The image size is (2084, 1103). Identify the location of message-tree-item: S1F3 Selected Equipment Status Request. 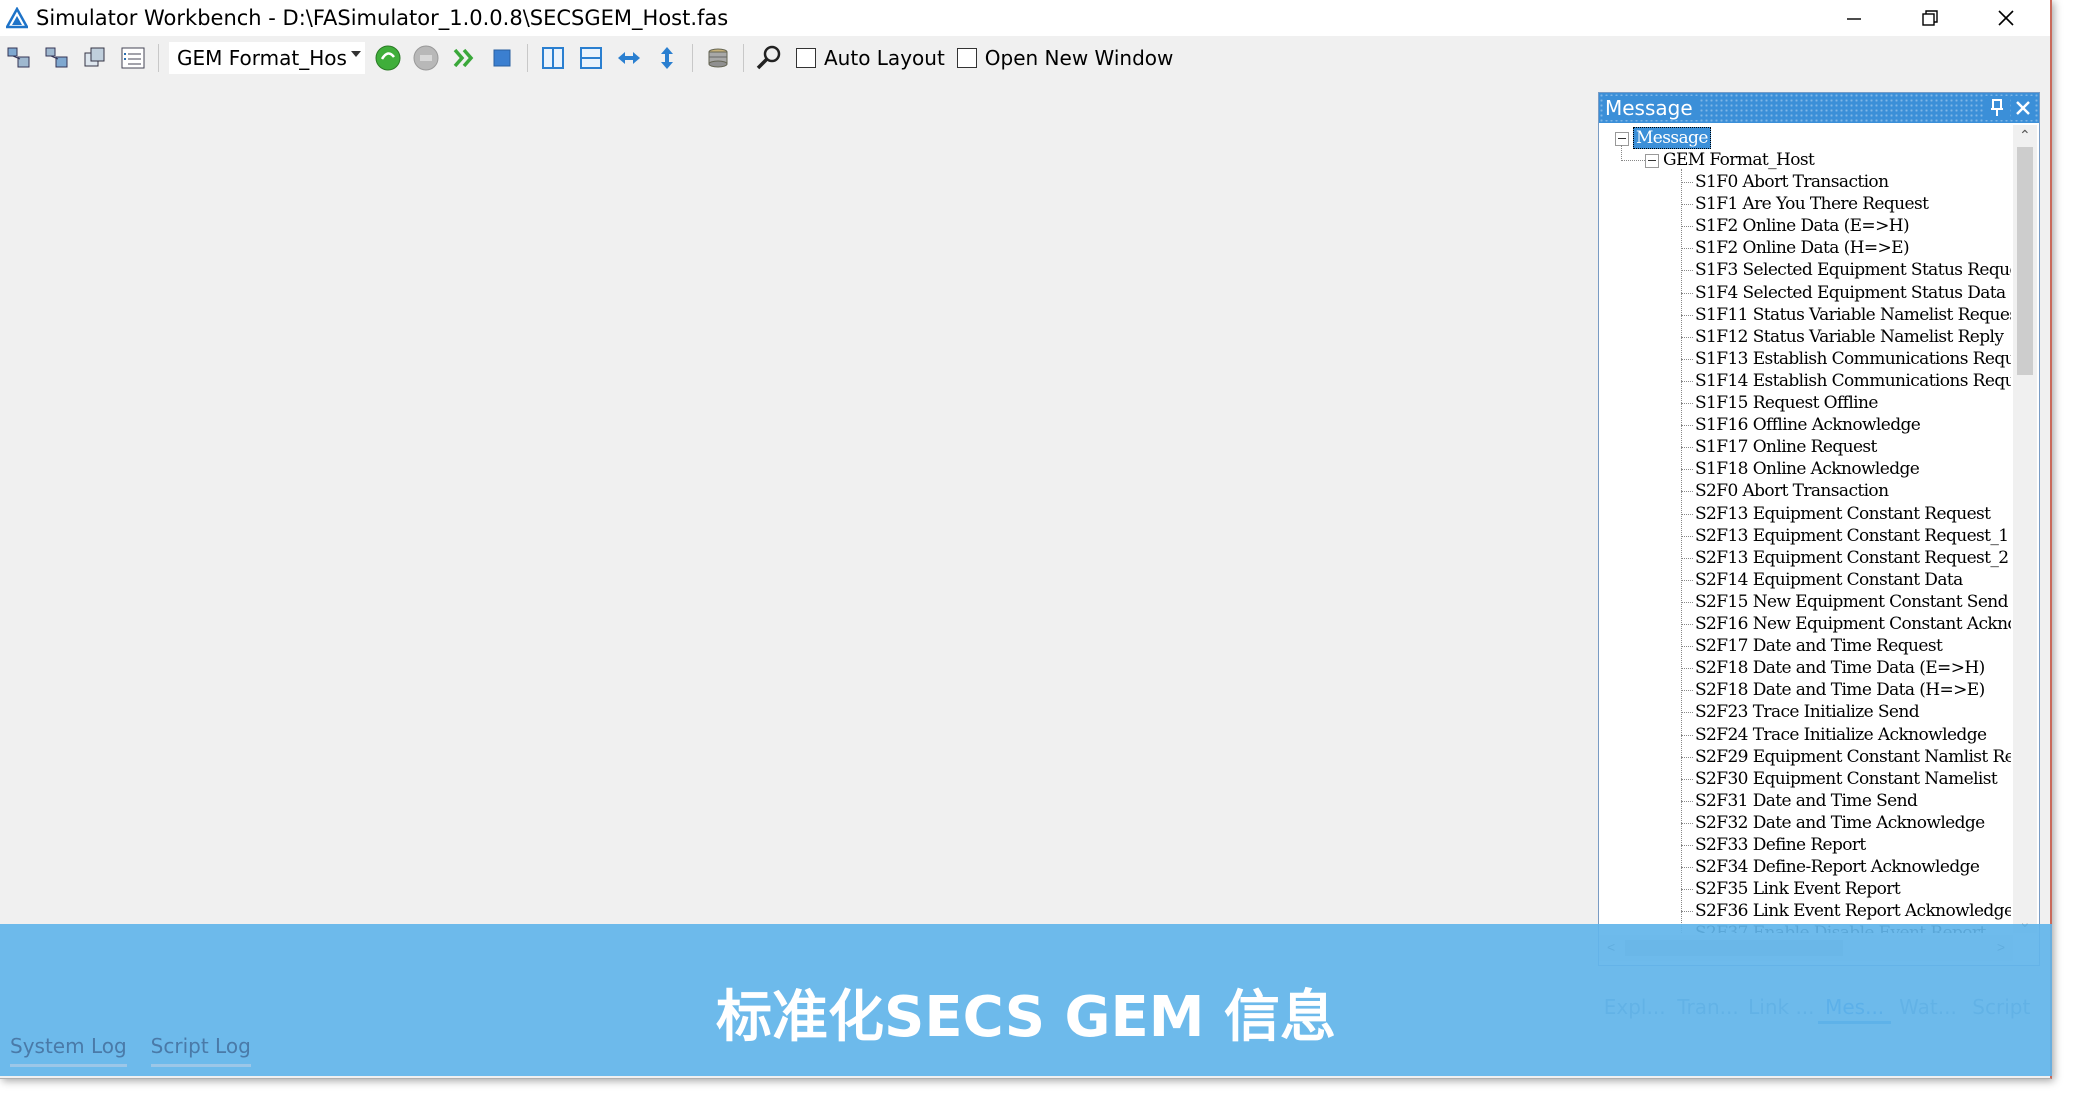
(1853, 270).